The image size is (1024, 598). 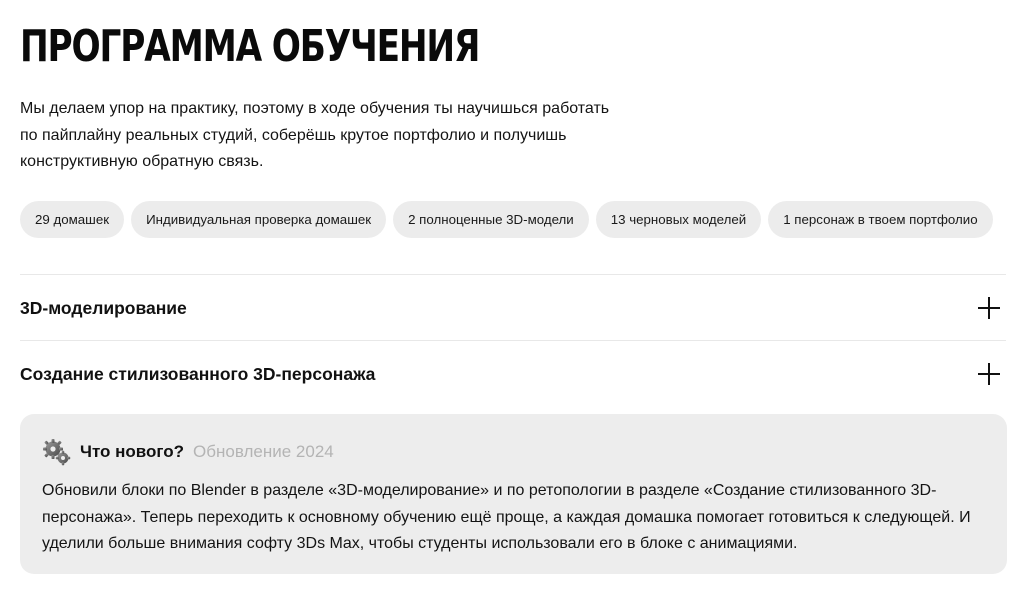 What do you see at coordinates (678, 219) in the screenshot?
I see `tag-draft-models: 13 черновых моделей` at bounding box center [678, 219].